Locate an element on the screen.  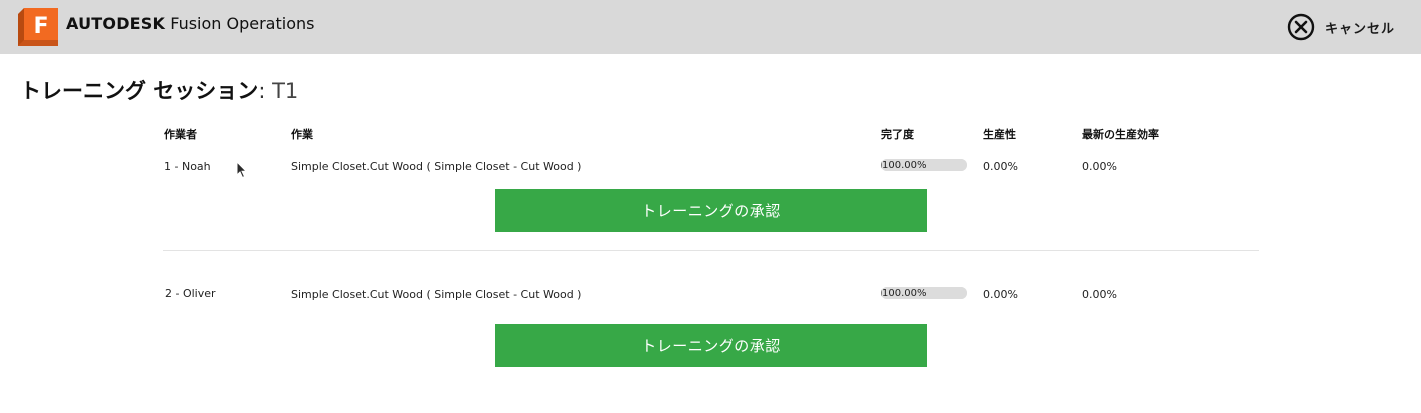
cancel-label: キャンセル is located at coordinates (1360, 27).